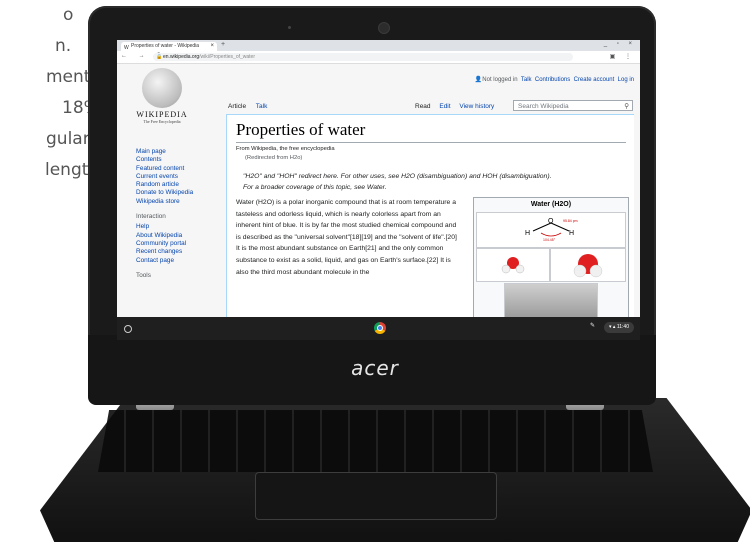 This screenshot has height=542, width=750. I want to click on infobox-title: Water (H2O), so click(551, 204).